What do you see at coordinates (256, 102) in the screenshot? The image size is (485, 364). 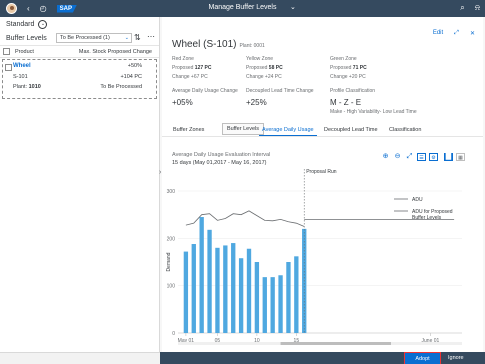 I see `dlt-change-value: +25%` at bounding box center [256, 102].